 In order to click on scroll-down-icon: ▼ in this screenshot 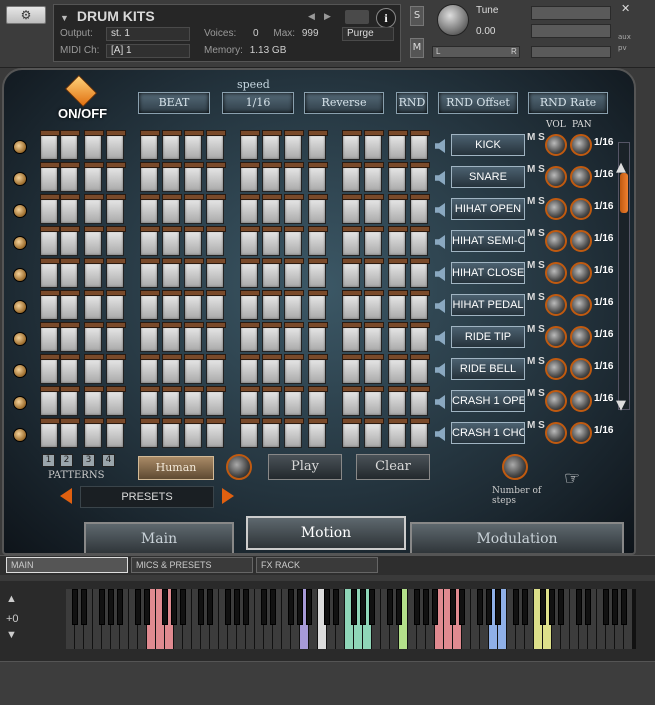, I will do `click(621, 405)`.